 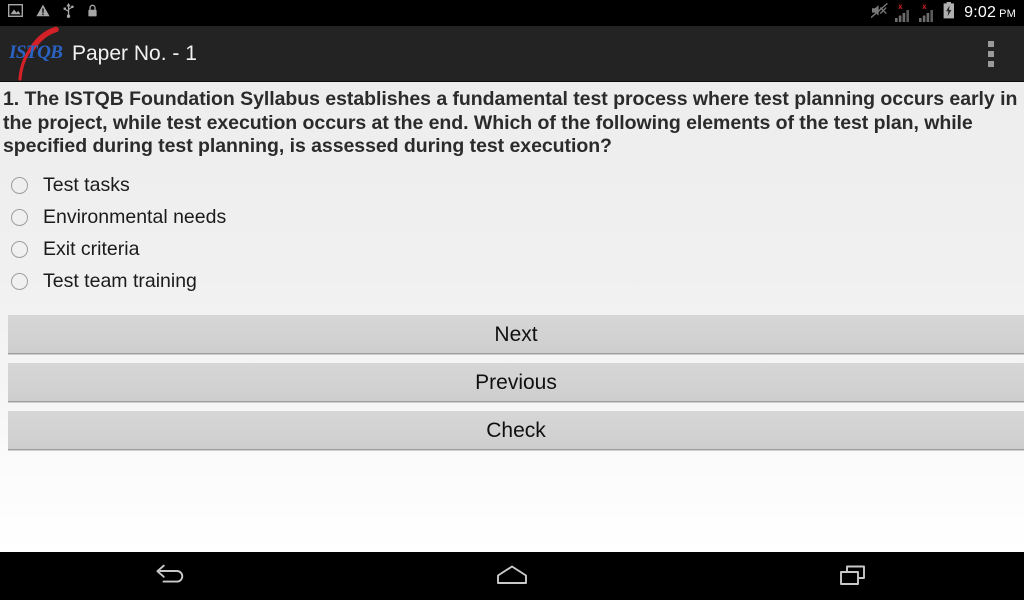 I want to click on next-button: Next, so click(x=516, y=335).